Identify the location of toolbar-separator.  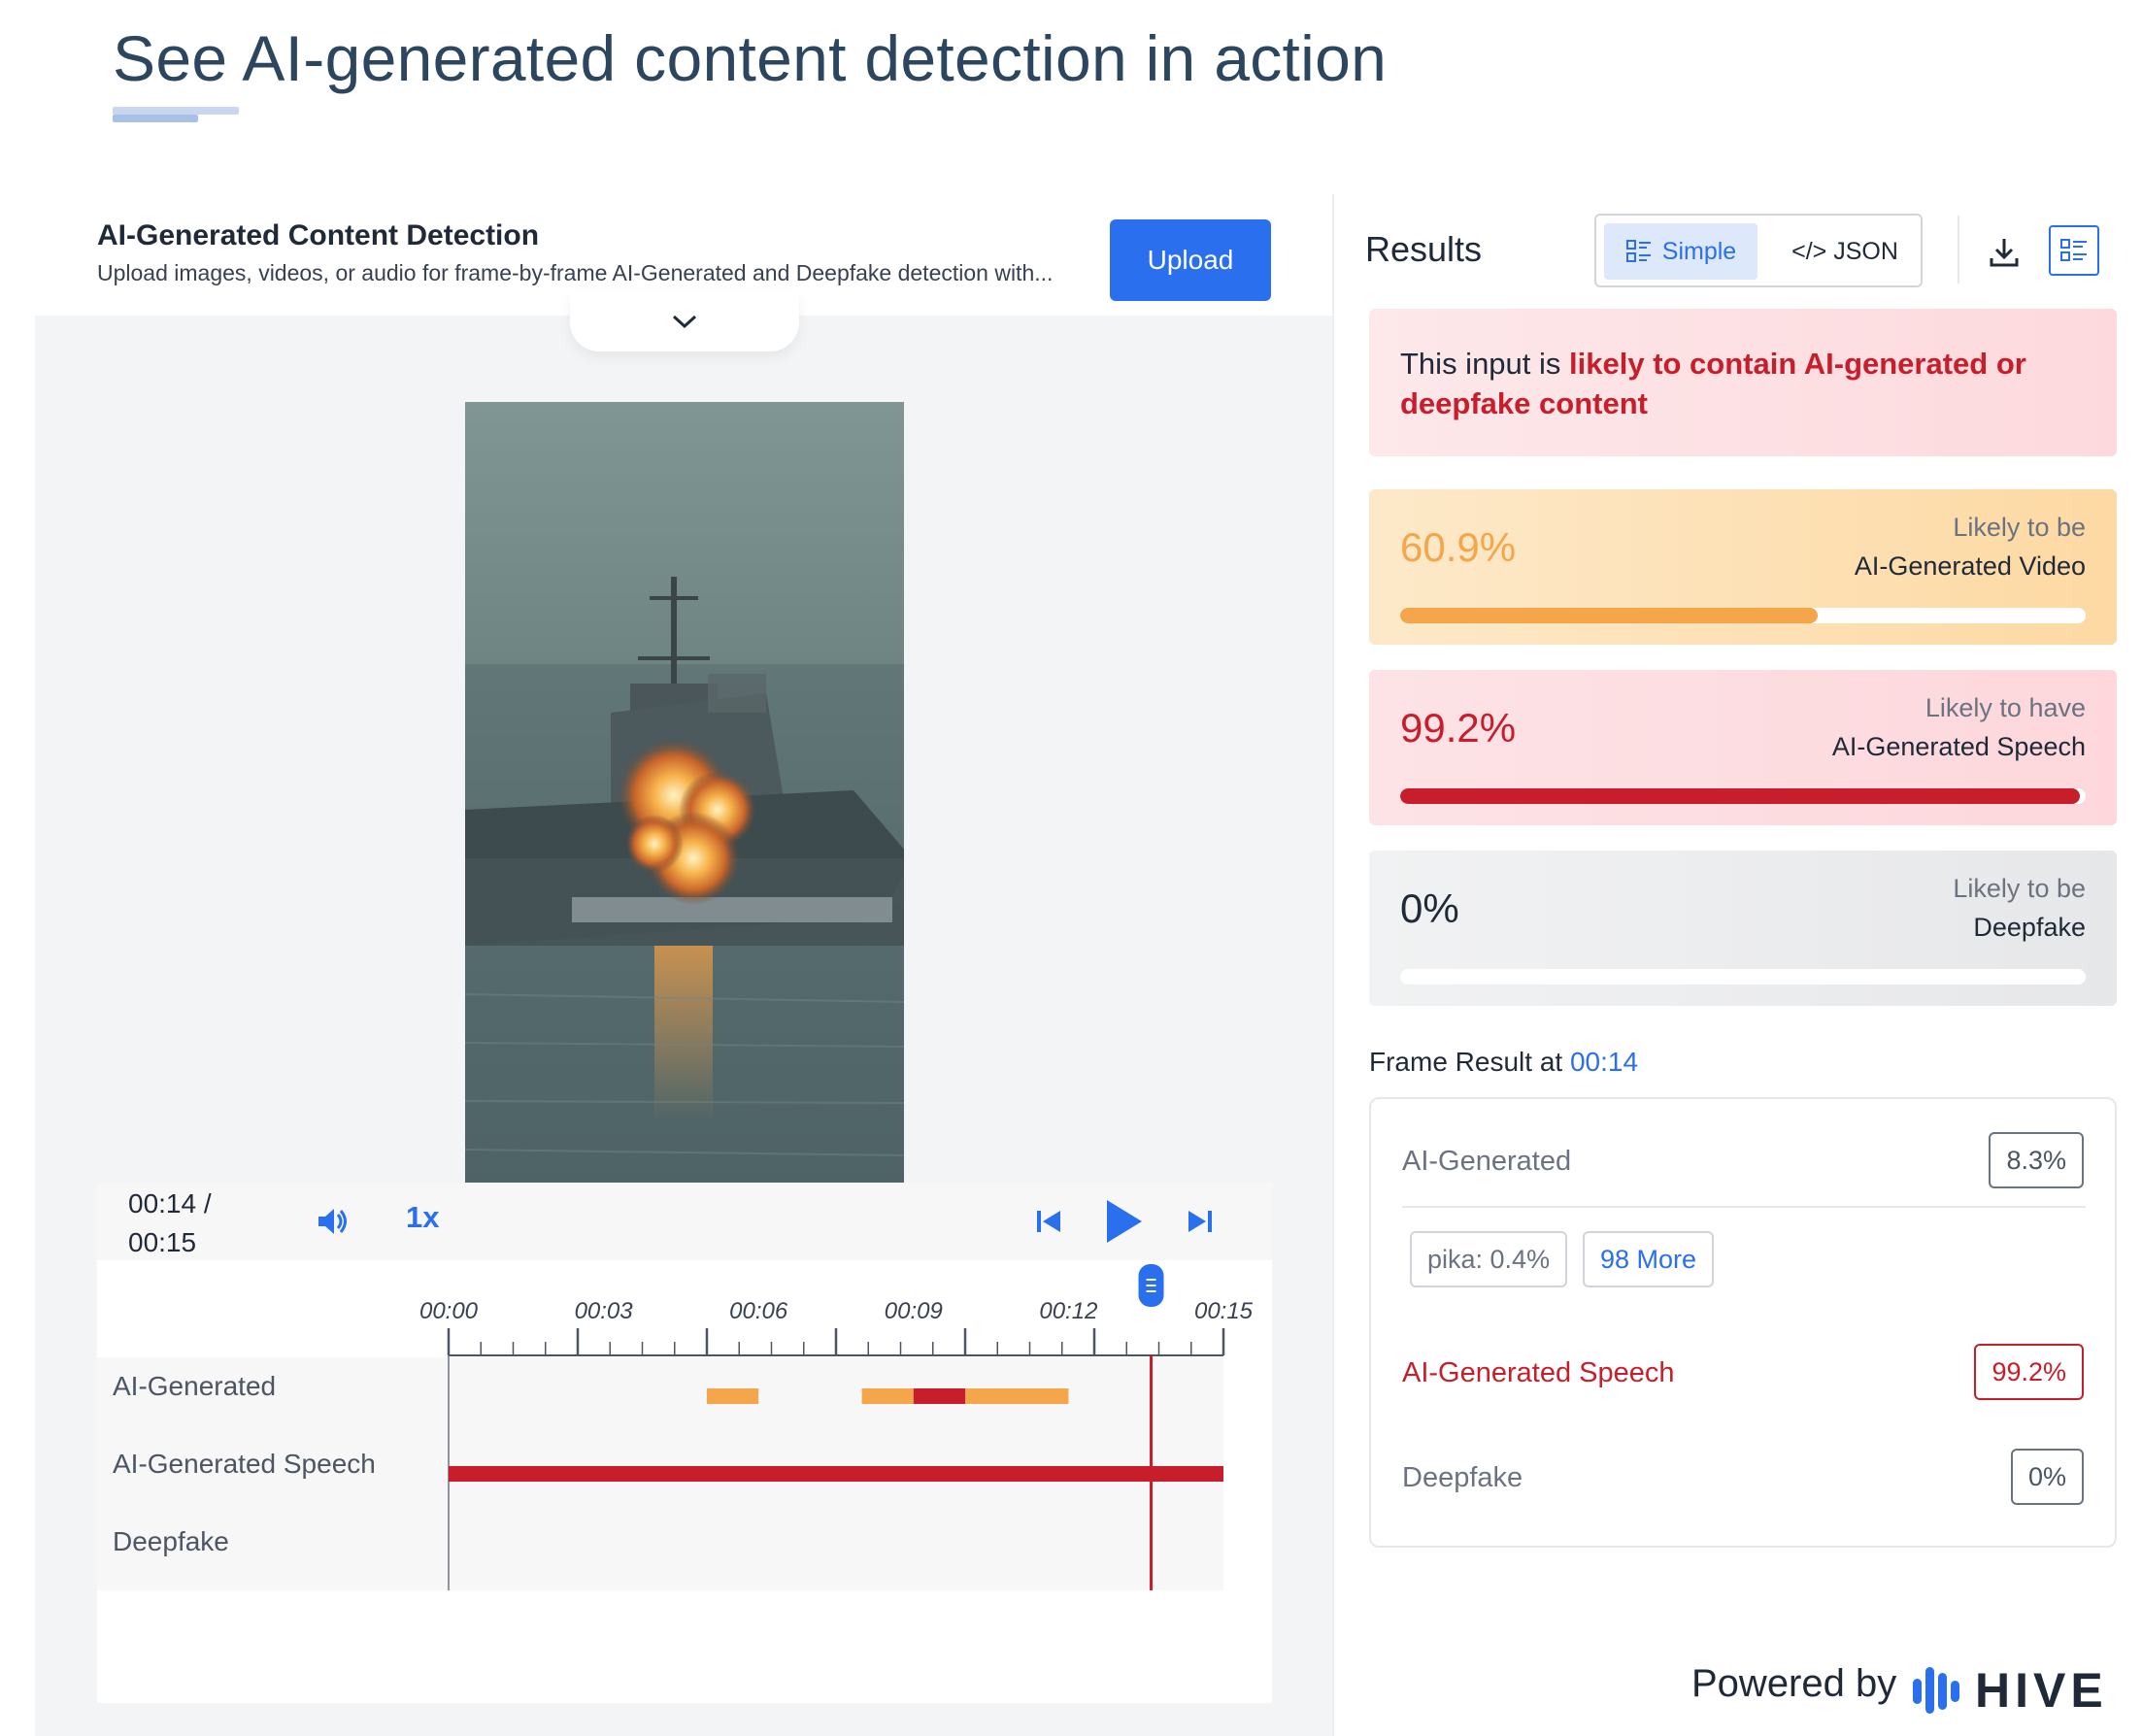
(1958, 250).